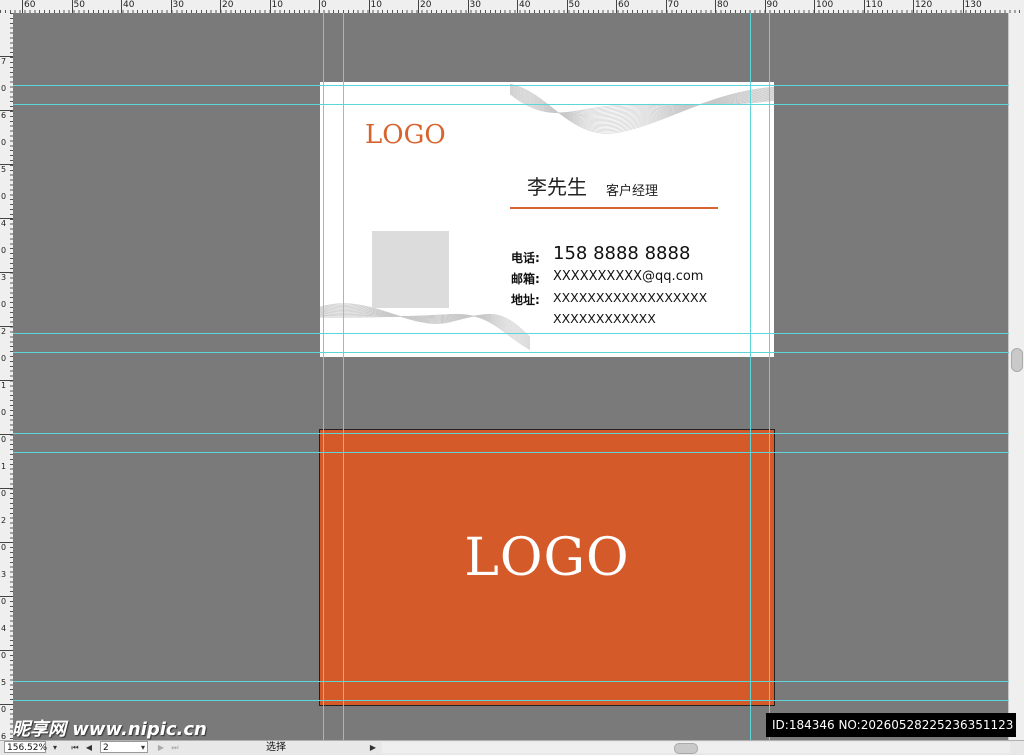 Image resolution: width=1024 pixels, height=755 pixels. I want to click on phone-label: 电话:, so click(525, 258).